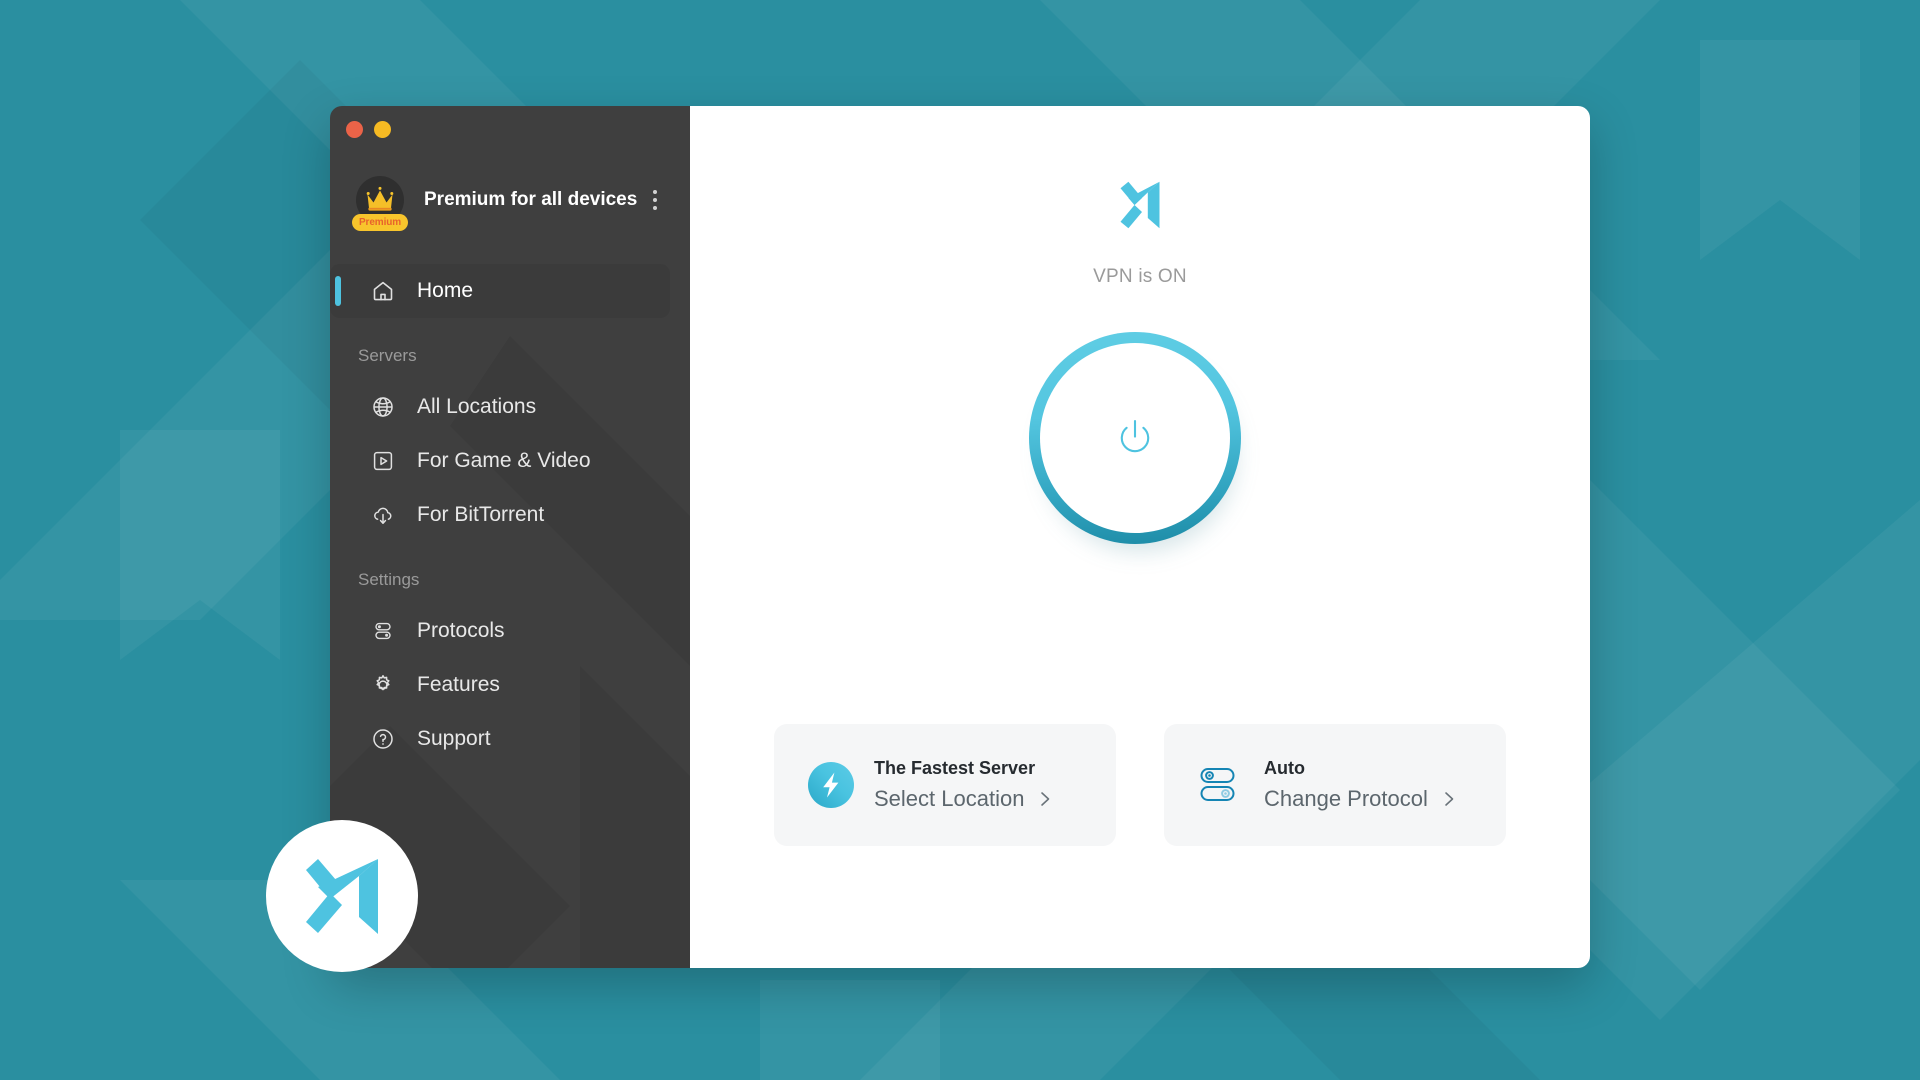  I want to click on sidebar-item-label: For BitTorrent, so click(481, 514).